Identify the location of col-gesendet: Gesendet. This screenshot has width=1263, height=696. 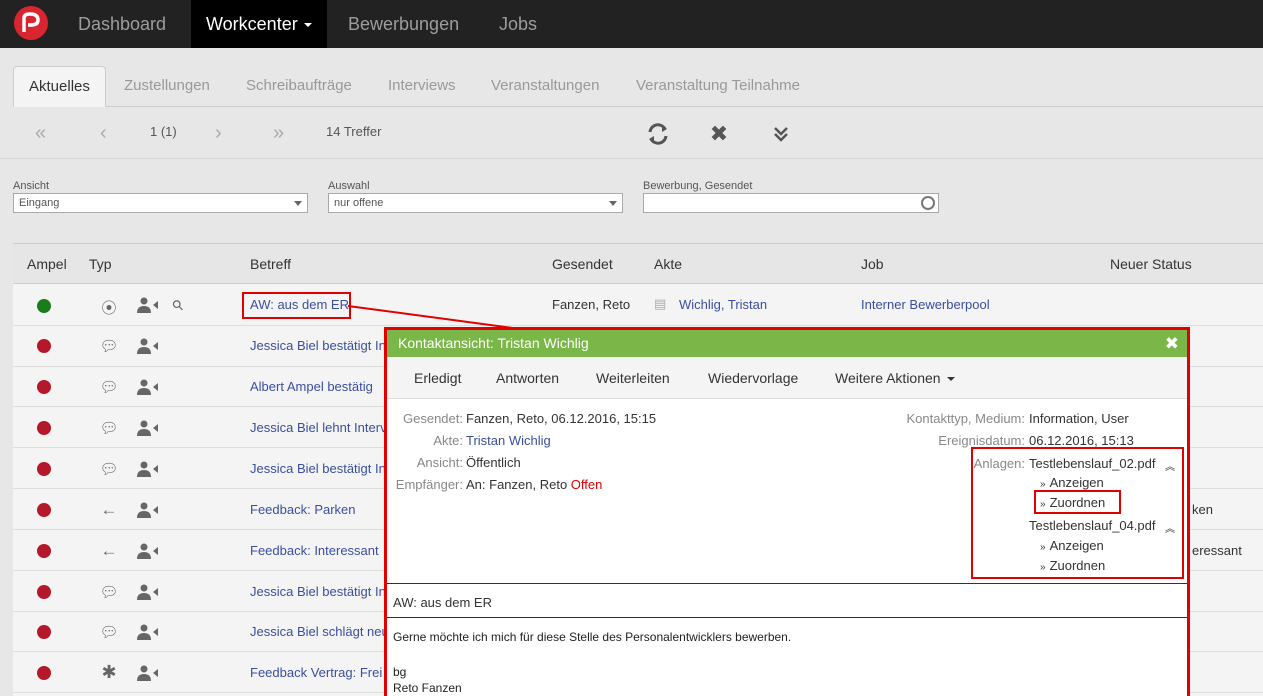
(582, 264).